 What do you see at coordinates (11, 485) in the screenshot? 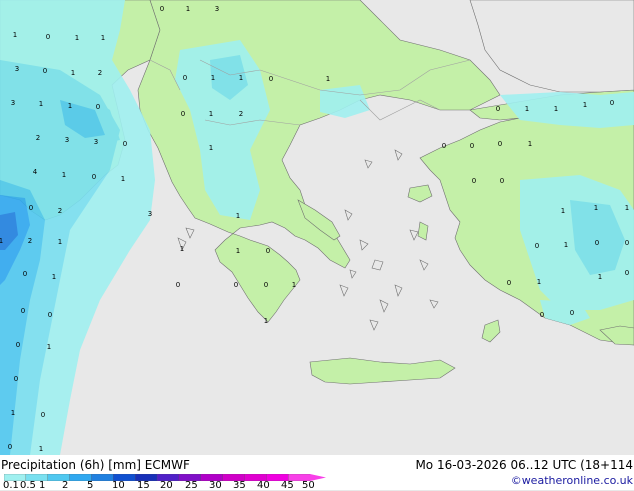
I see `colorbar-tick-label: 0.1` at bounding box center [11, 485].